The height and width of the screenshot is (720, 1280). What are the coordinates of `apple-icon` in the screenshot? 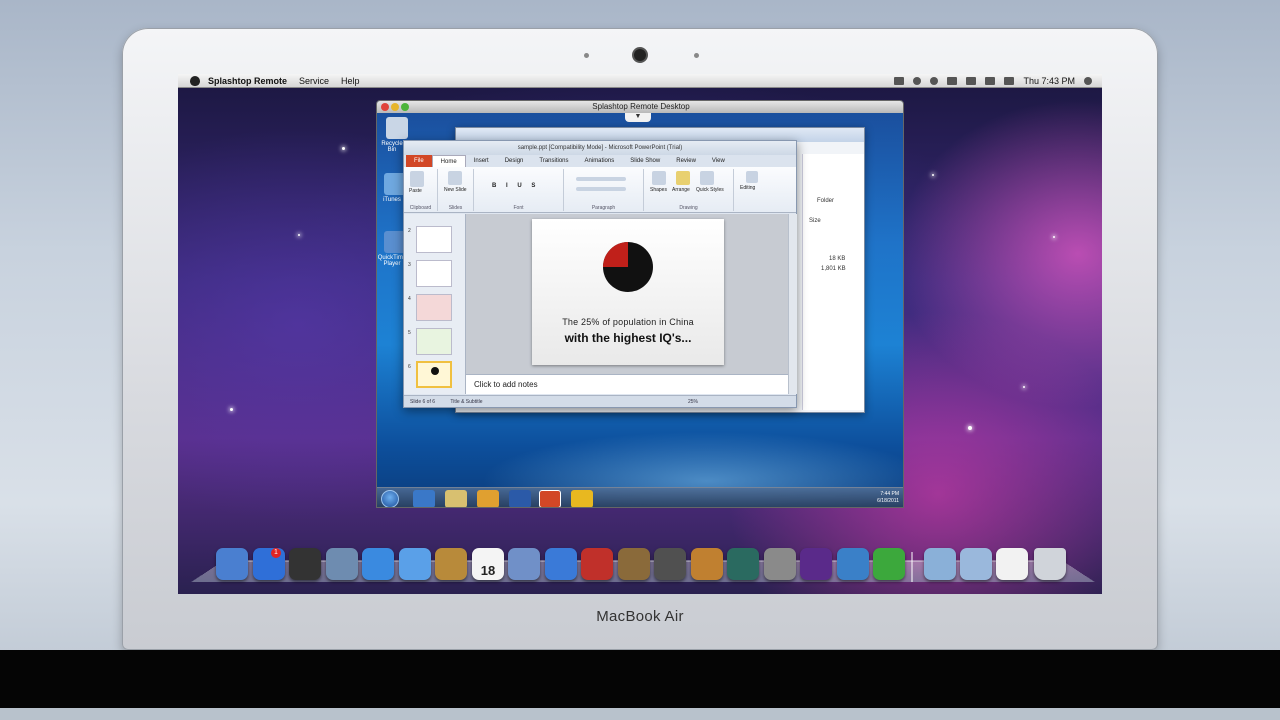 It's located at (195, 80).